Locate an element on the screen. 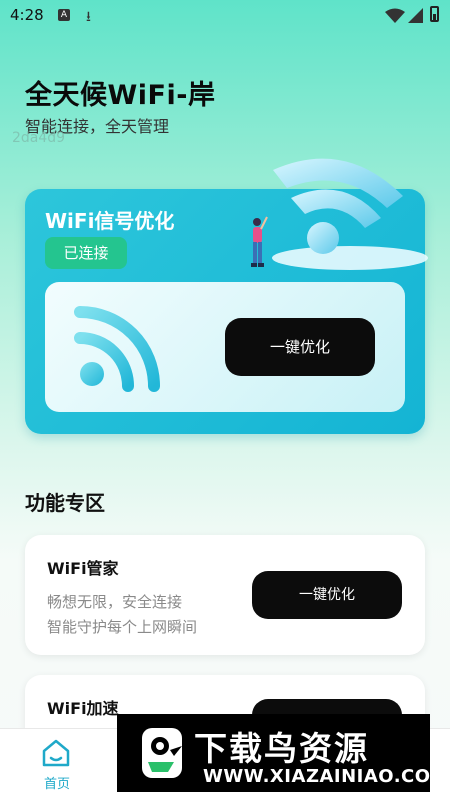 Image resolution: width=450 pixels, height=800 pixels. bird-logo-icon is located at coordinates (162, 753).